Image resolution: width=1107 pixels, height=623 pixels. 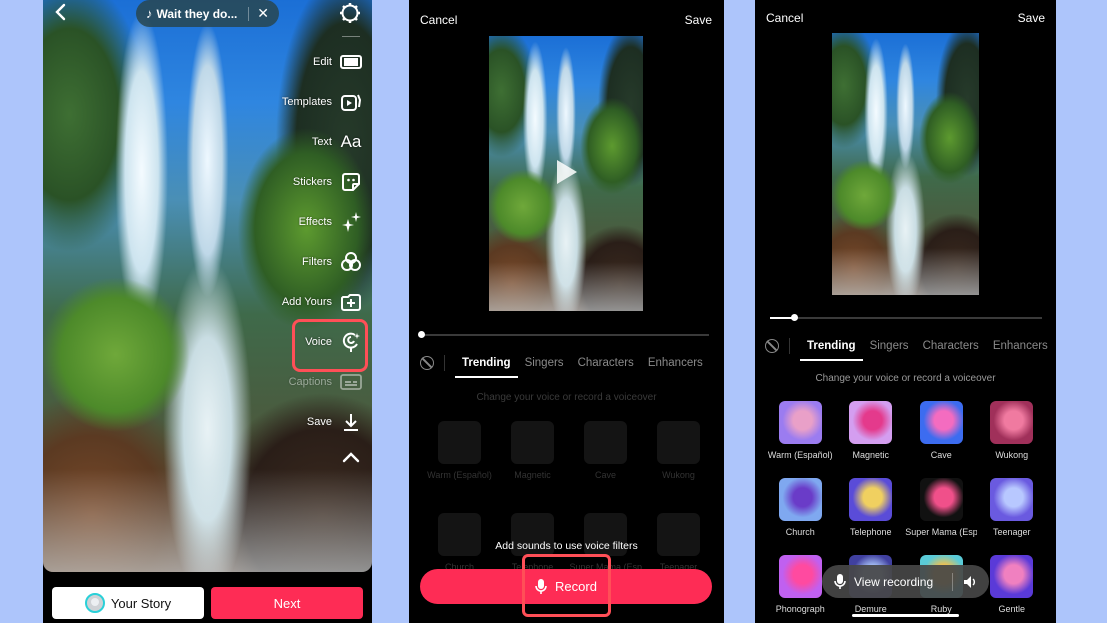 What do you see at coordinates (567, 172) in the screenshot?
I see `play-icon` at bounding box center [567, 172].